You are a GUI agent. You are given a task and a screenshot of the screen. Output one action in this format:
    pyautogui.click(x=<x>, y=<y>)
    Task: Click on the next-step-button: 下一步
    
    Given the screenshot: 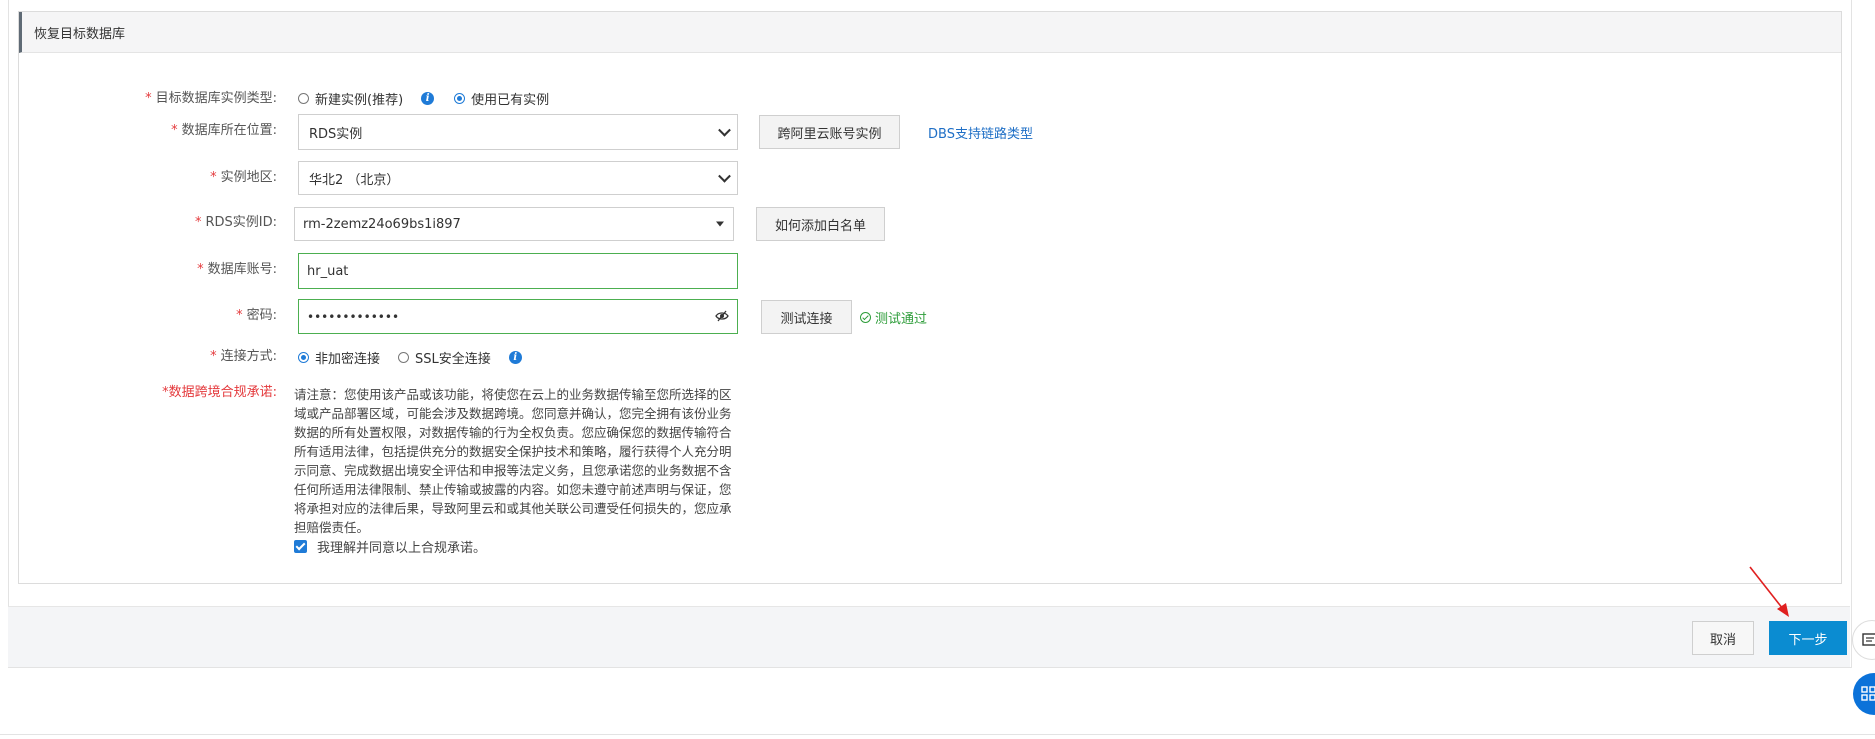 What is the action you would take?
    pyautogui.click(x=1808, y=638)
    